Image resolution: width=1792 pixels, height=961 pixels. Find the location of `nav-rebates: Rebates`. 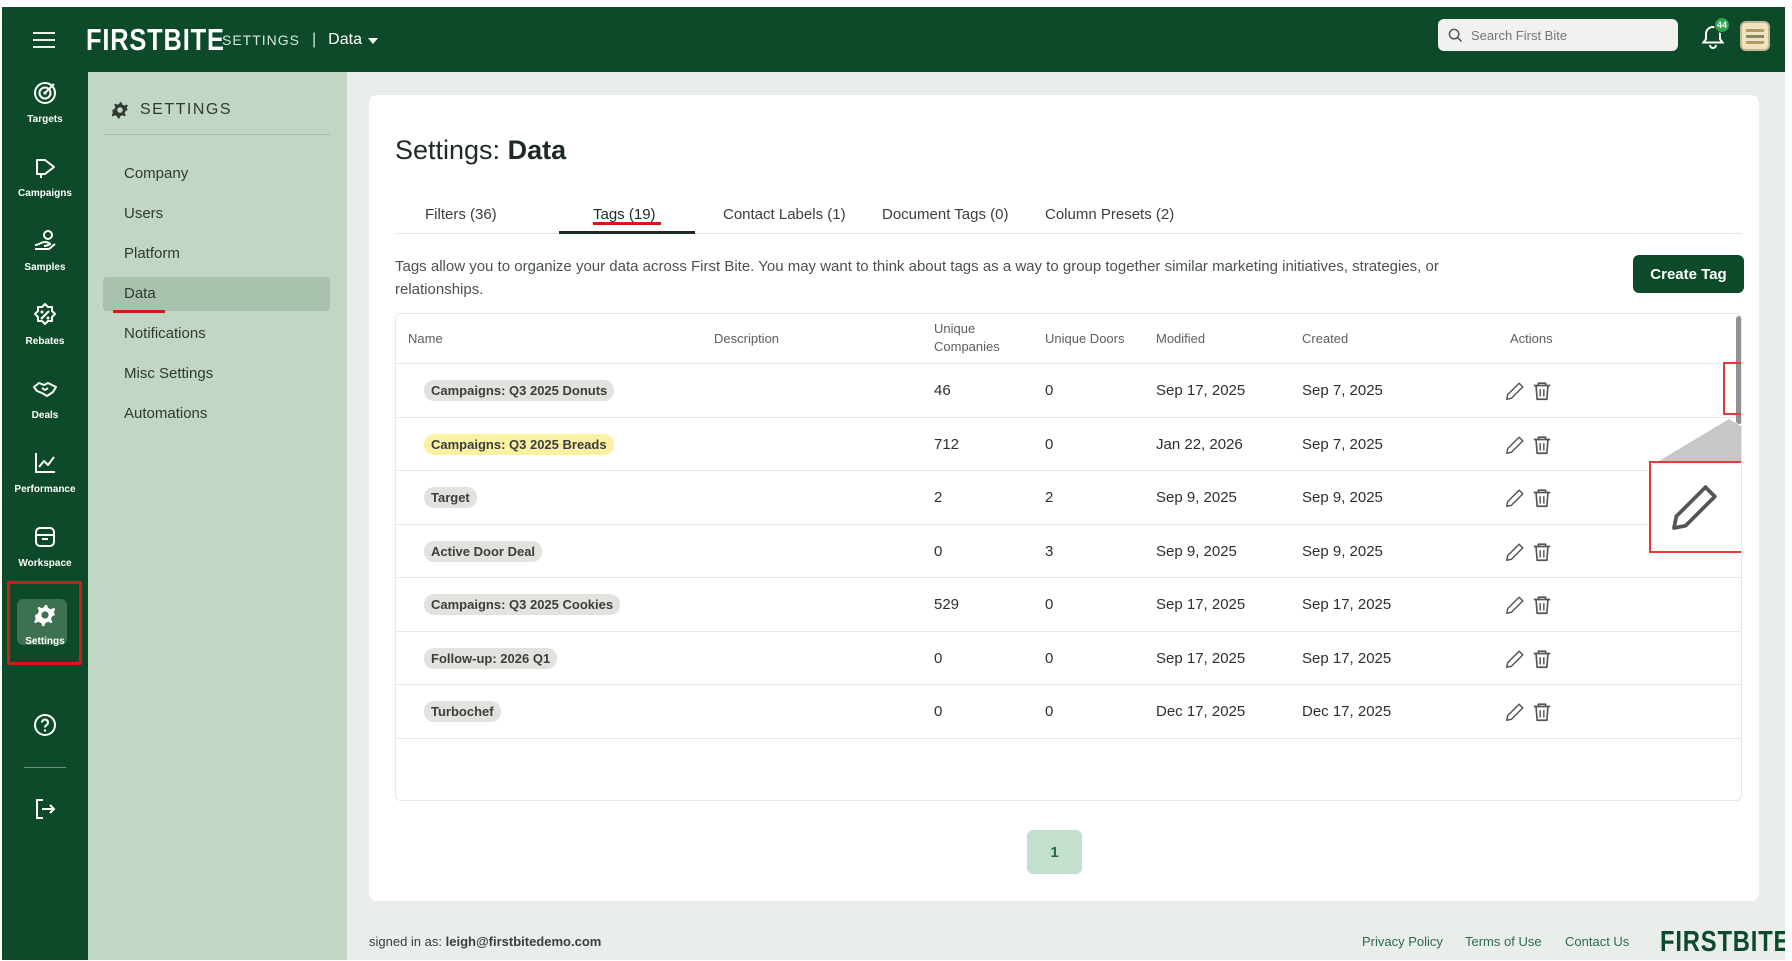

nav-rebates: Rebates is located at coordinates (45, 324).